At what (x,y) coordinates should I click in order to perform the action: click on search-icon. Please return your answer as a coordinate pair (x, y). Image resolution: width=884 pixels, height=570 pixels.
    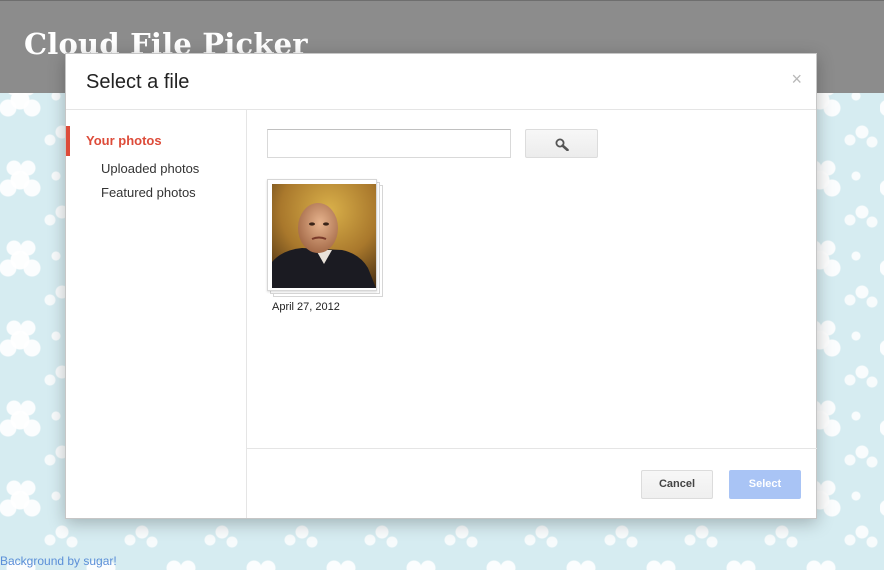
    Looking at the image, I should click on (562, 144).